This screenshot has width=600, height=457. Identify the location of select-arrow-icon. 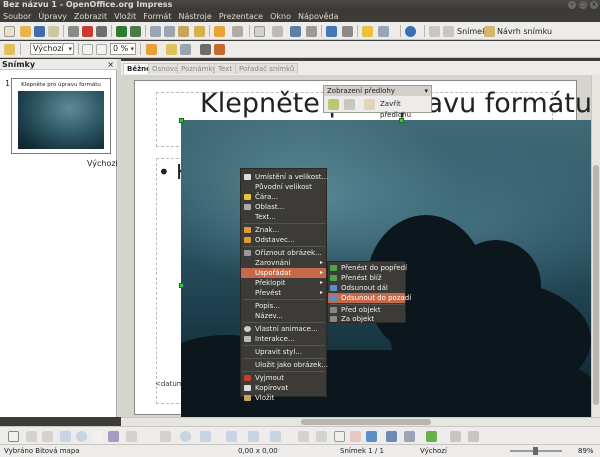
(13, 436).